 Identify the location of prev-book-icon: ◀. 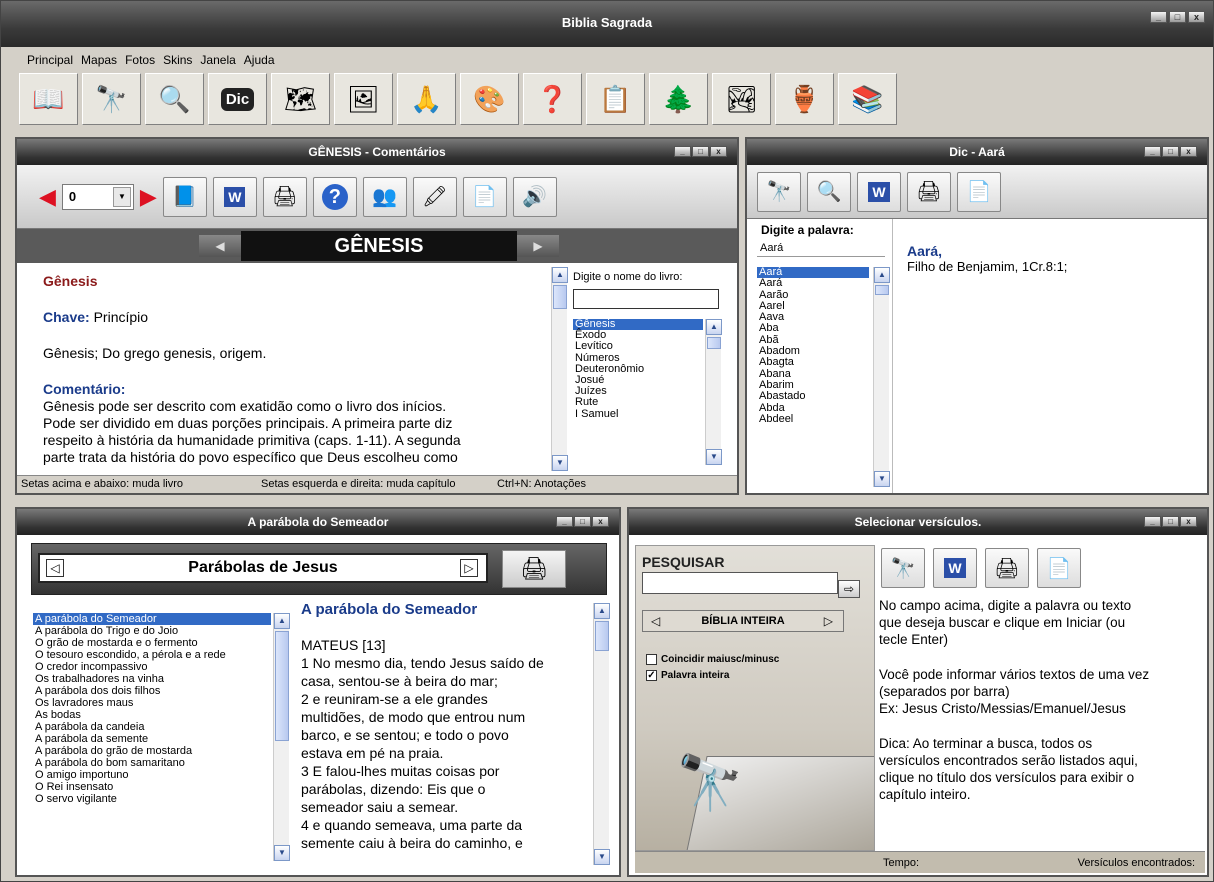
(220, 246).